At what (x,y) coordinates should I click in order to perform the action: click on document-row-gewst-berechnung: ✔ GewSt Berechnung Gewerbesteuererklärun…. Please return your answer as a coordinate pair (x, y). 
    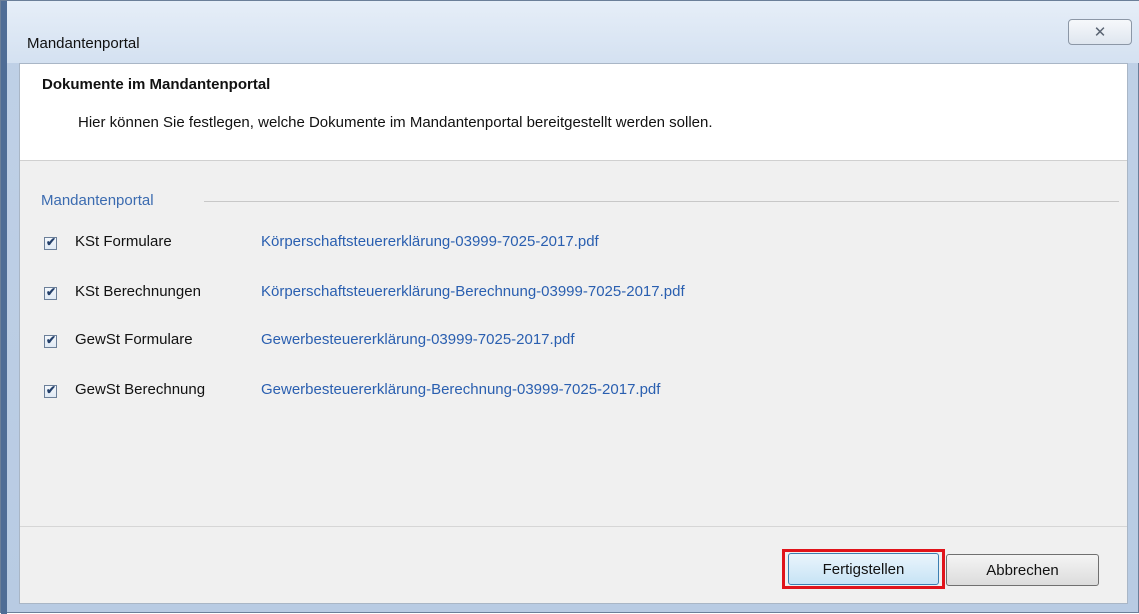
    Looking at the image, I should click on (352, 391).